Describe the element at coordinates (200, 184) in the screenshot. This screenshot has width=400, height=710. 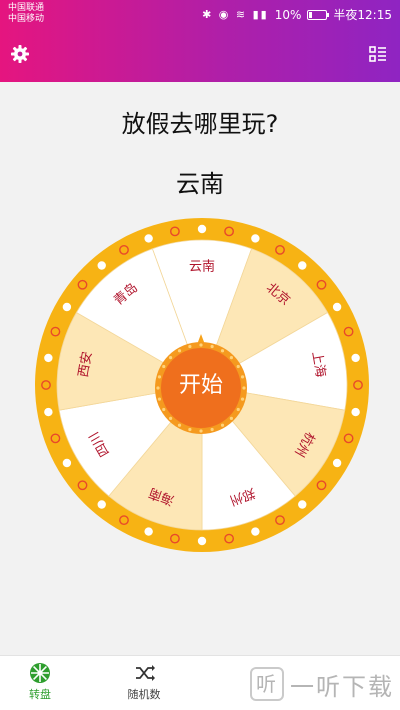
I see `wheel-result: 云南` at that location.